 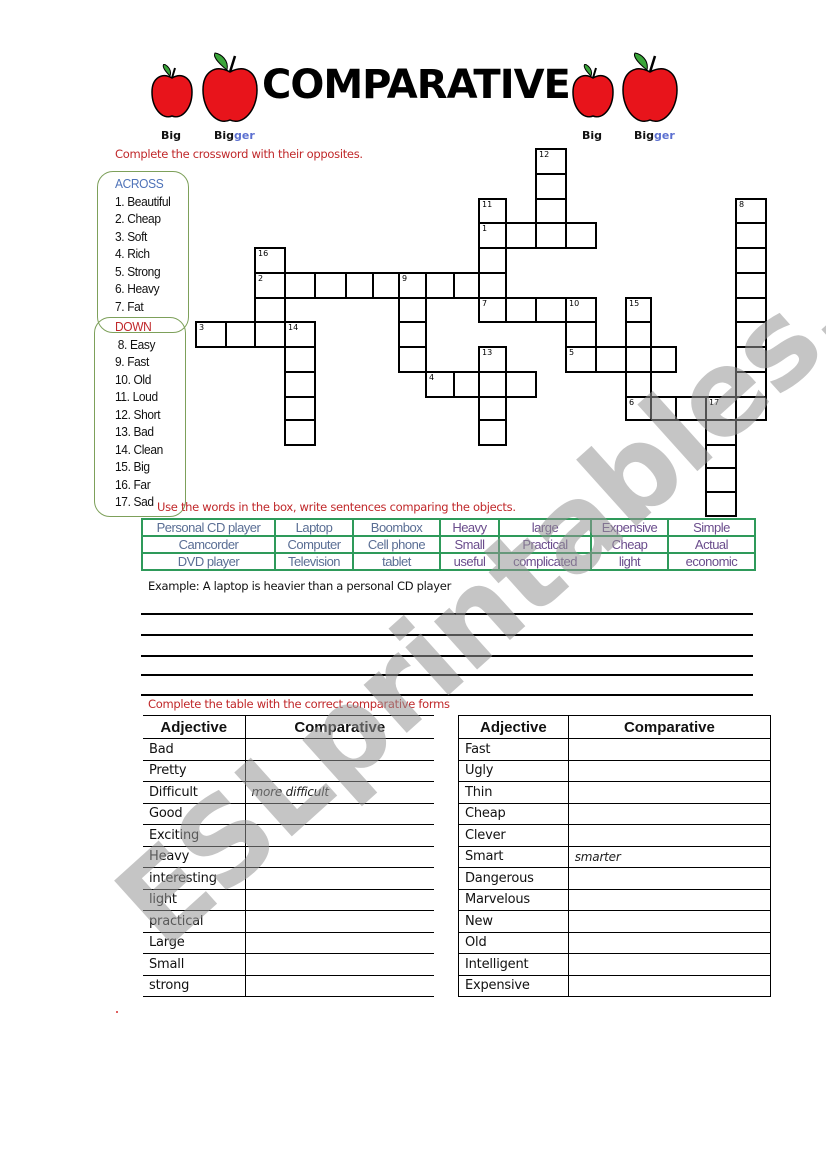 What do you see at coordinates (300, 334) in the screenshot?
I see `crossword-cell: 14` at bounding box center [300, 334].